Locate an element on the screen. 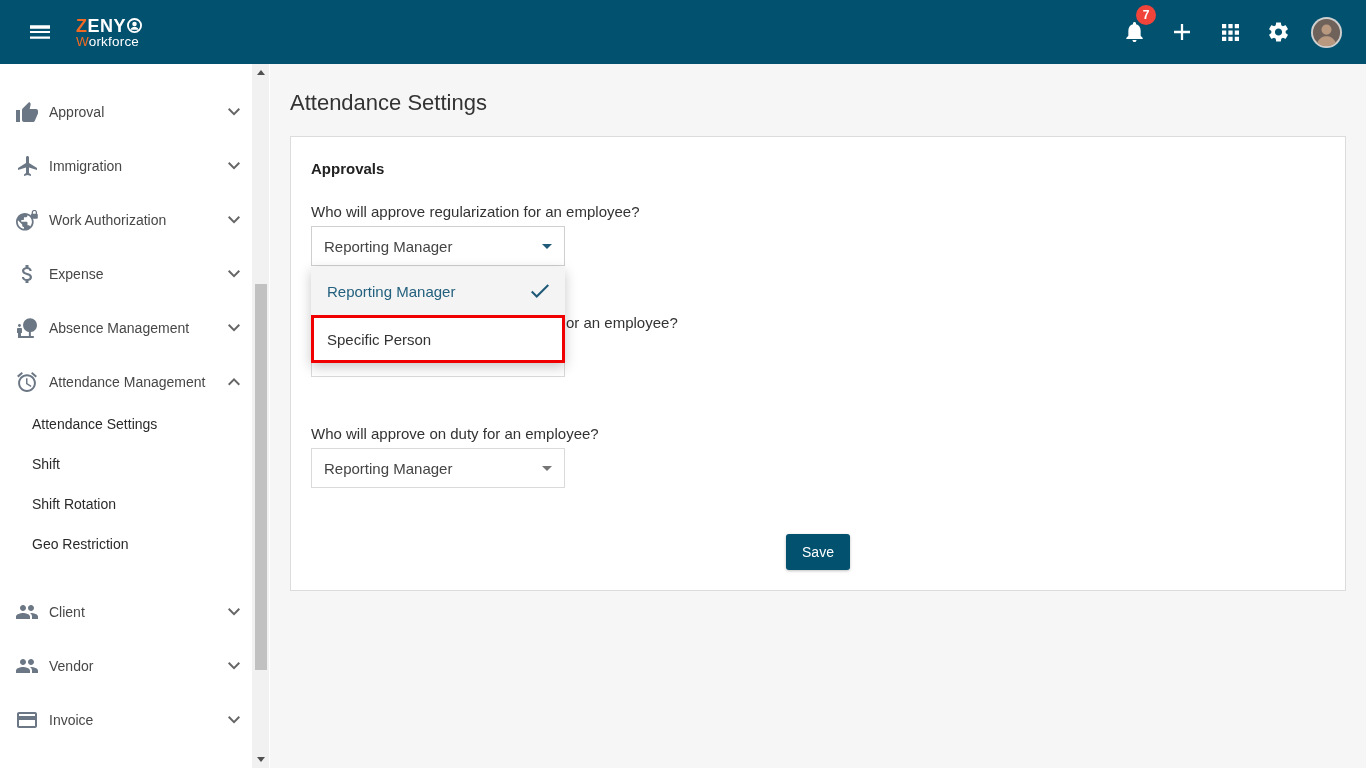 The height and width of the screenshot is (768, 1366). sidebar-item: Immigration is located at coordinates (126, 166).